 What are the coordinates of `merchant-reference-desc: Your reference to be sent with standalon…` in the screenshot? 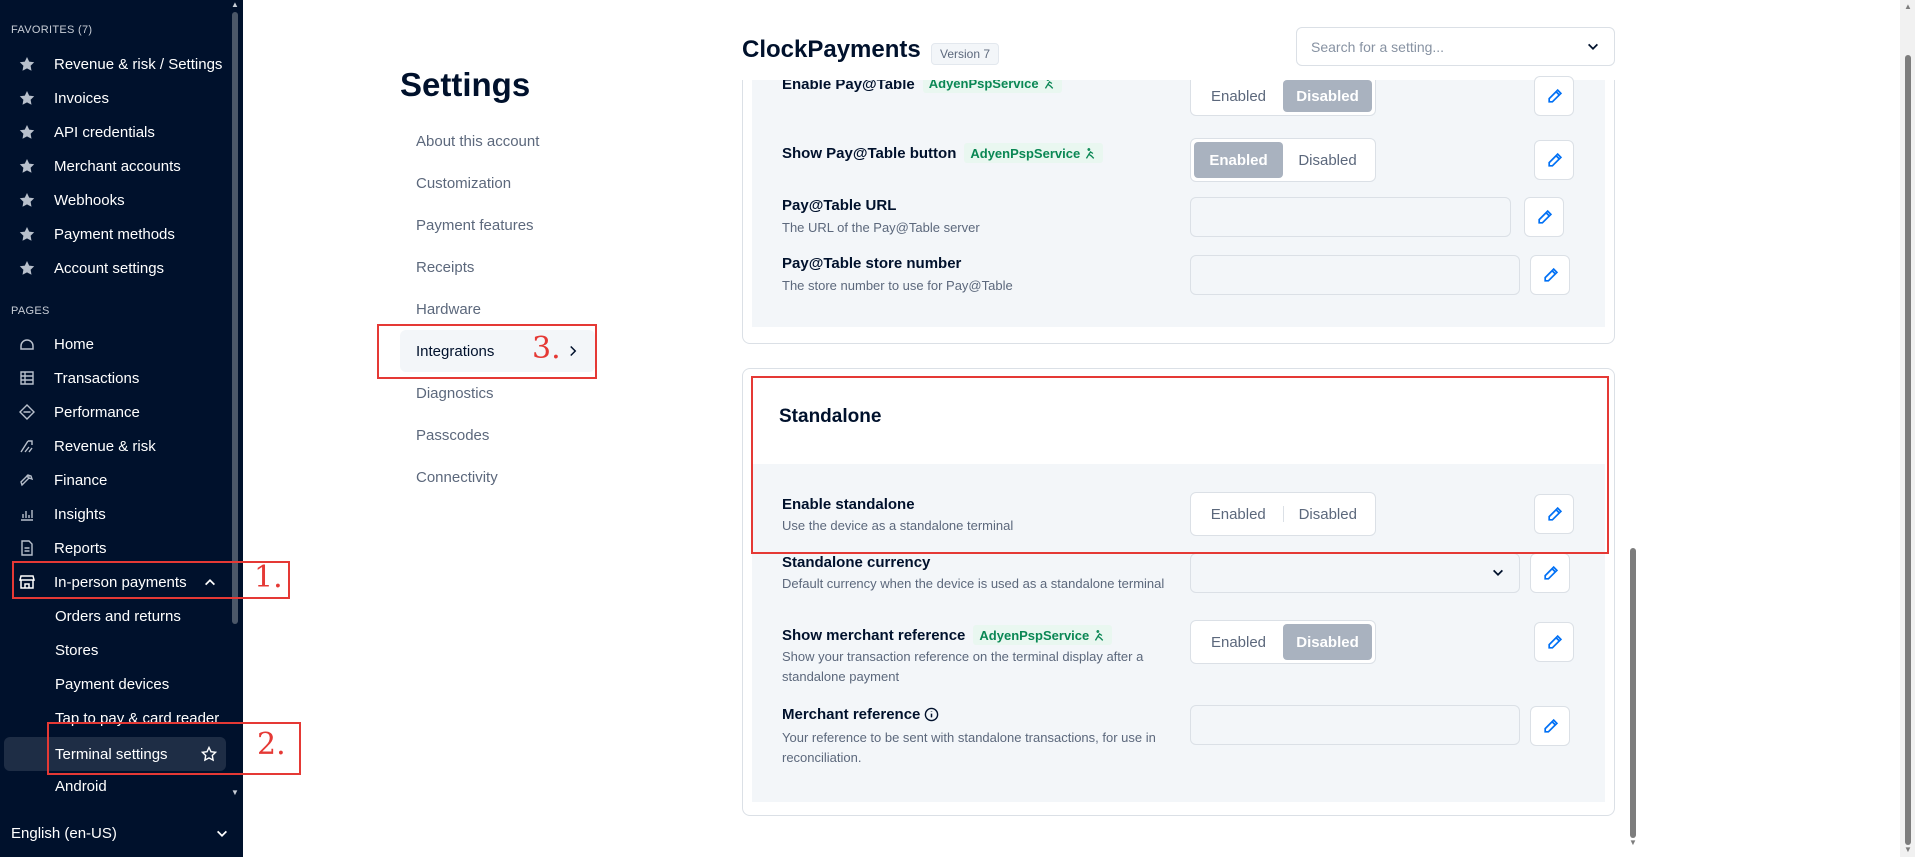 It's located at (969, 747).